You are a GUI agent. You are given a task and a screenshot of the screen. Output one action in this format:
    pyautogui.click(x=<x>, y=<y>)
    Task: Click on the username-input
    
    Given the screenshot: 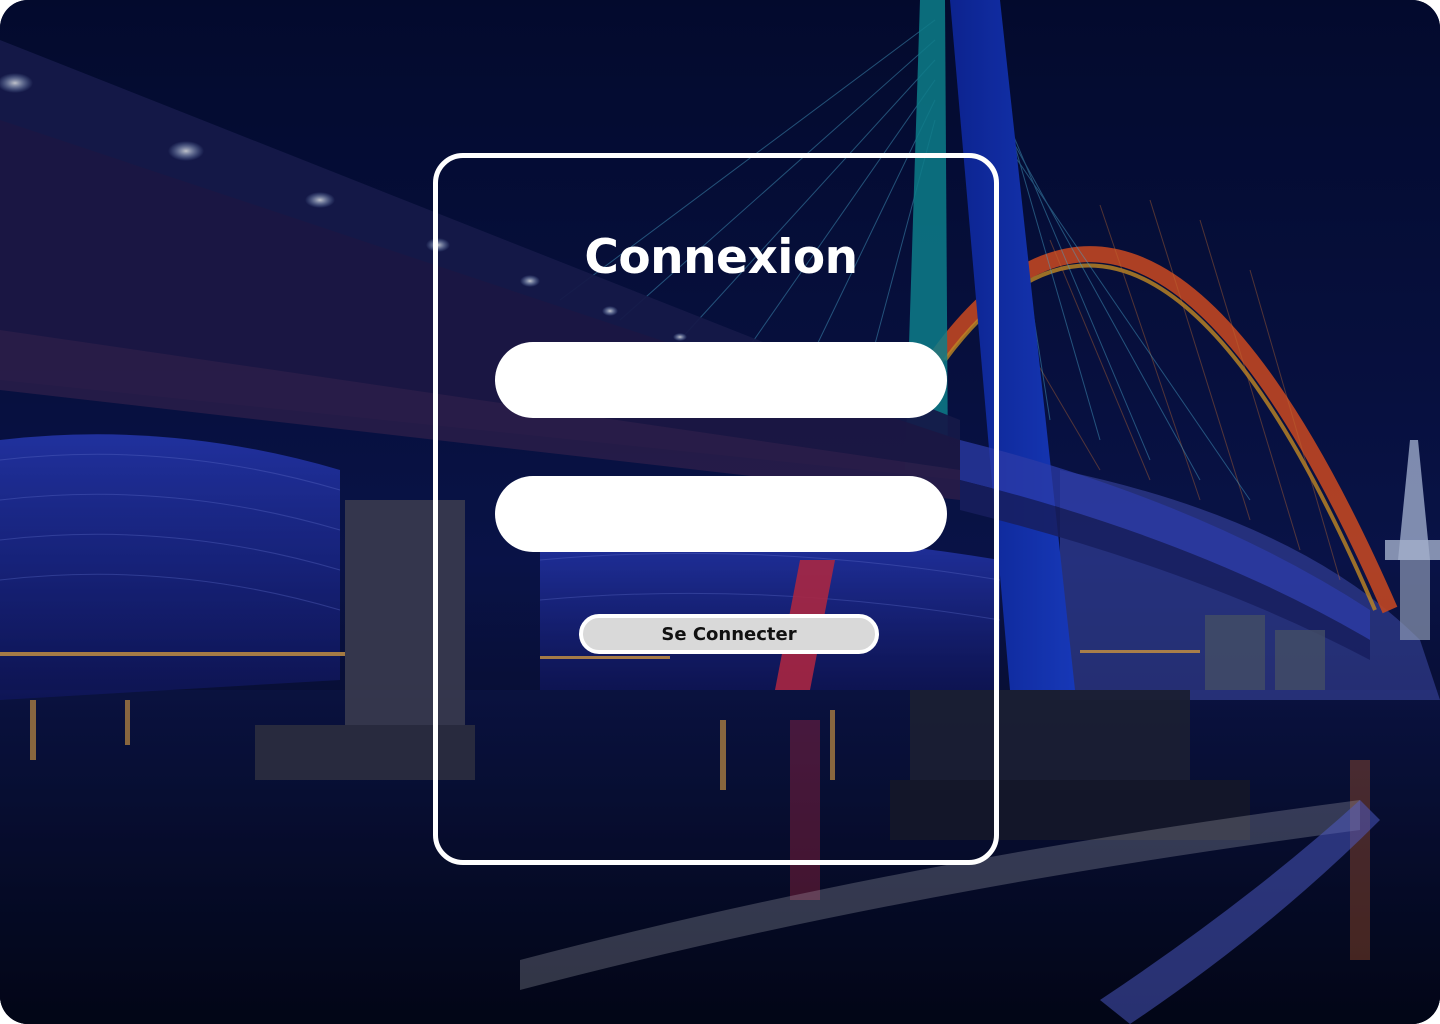 What is the action you would take?
    pyautogui.click(x=721, y=380)
    